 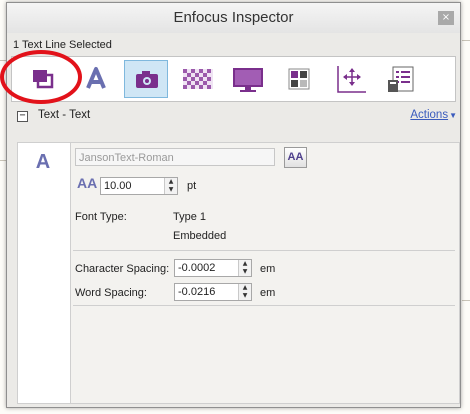 I want to click on tool-color-button, so click(x=299, y=79).